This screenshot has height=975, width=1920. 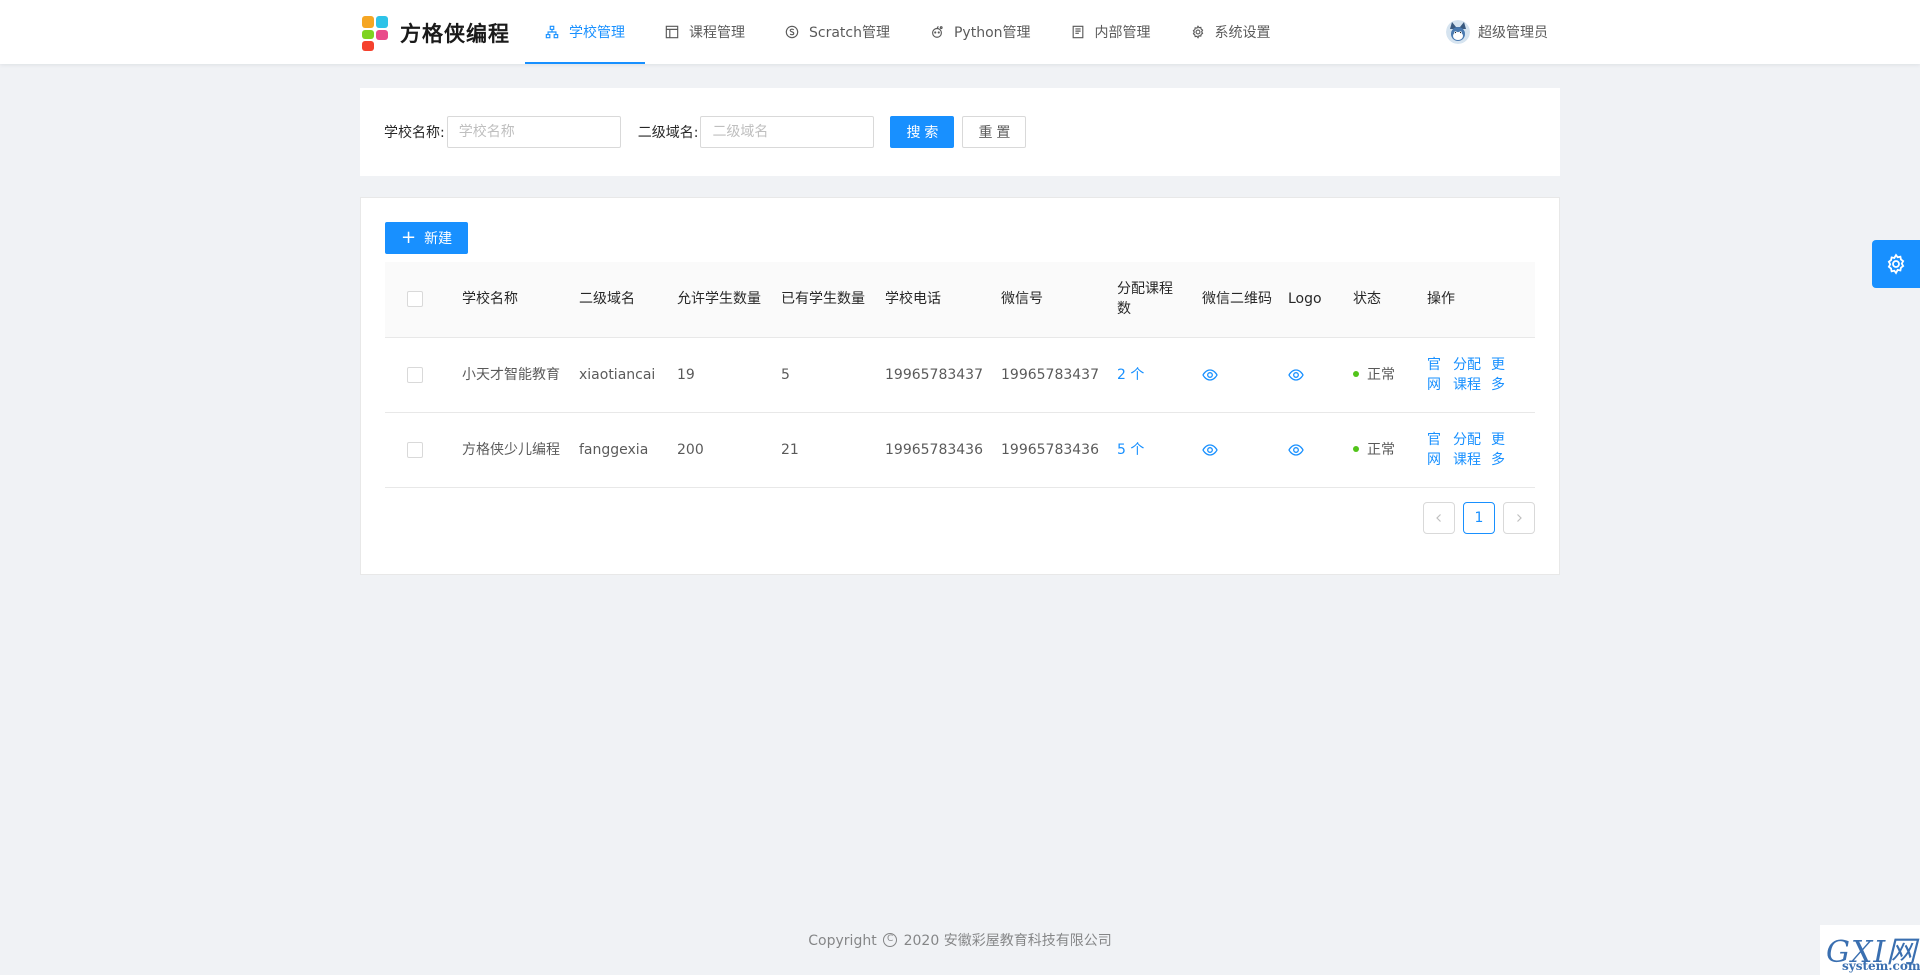 I want to click on cell-status: 正常, so click(x=1382, y=450).